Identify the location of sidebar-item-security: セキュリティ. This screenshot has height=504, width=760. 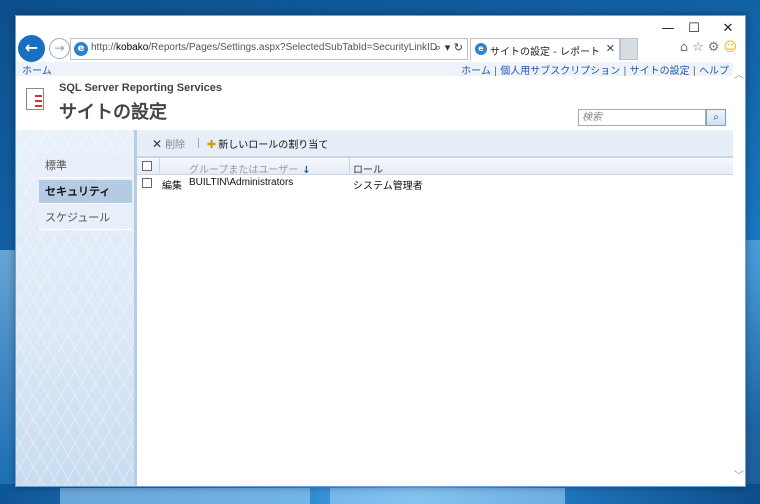
(85, 192).